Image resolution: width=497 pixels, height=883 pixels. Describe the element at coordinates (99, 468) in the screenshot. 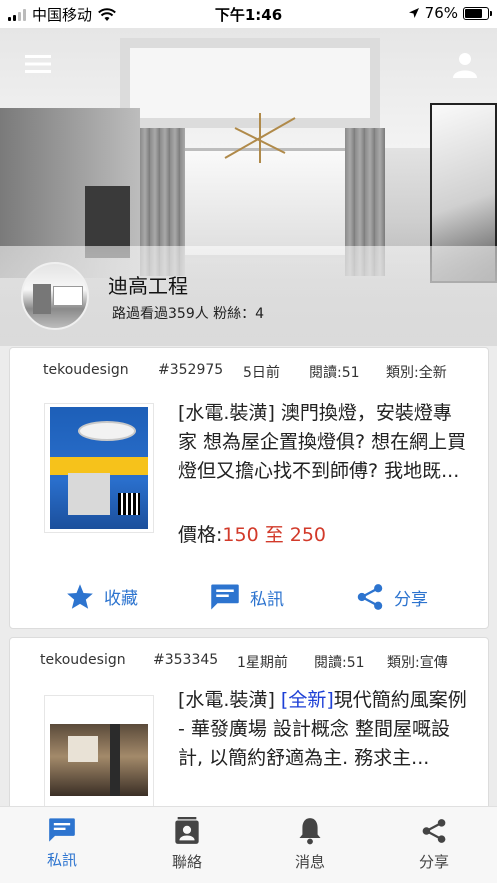

I see `post-thumbnail` at that location.